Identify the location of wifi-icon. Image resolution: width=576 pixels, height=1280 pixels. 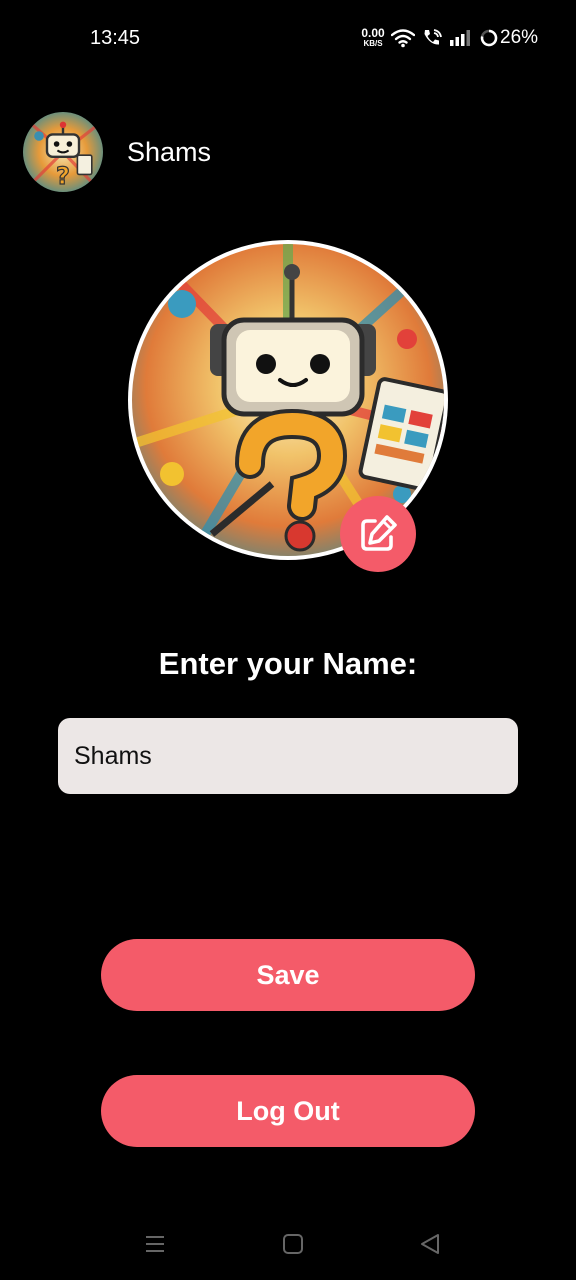
(403, 38).